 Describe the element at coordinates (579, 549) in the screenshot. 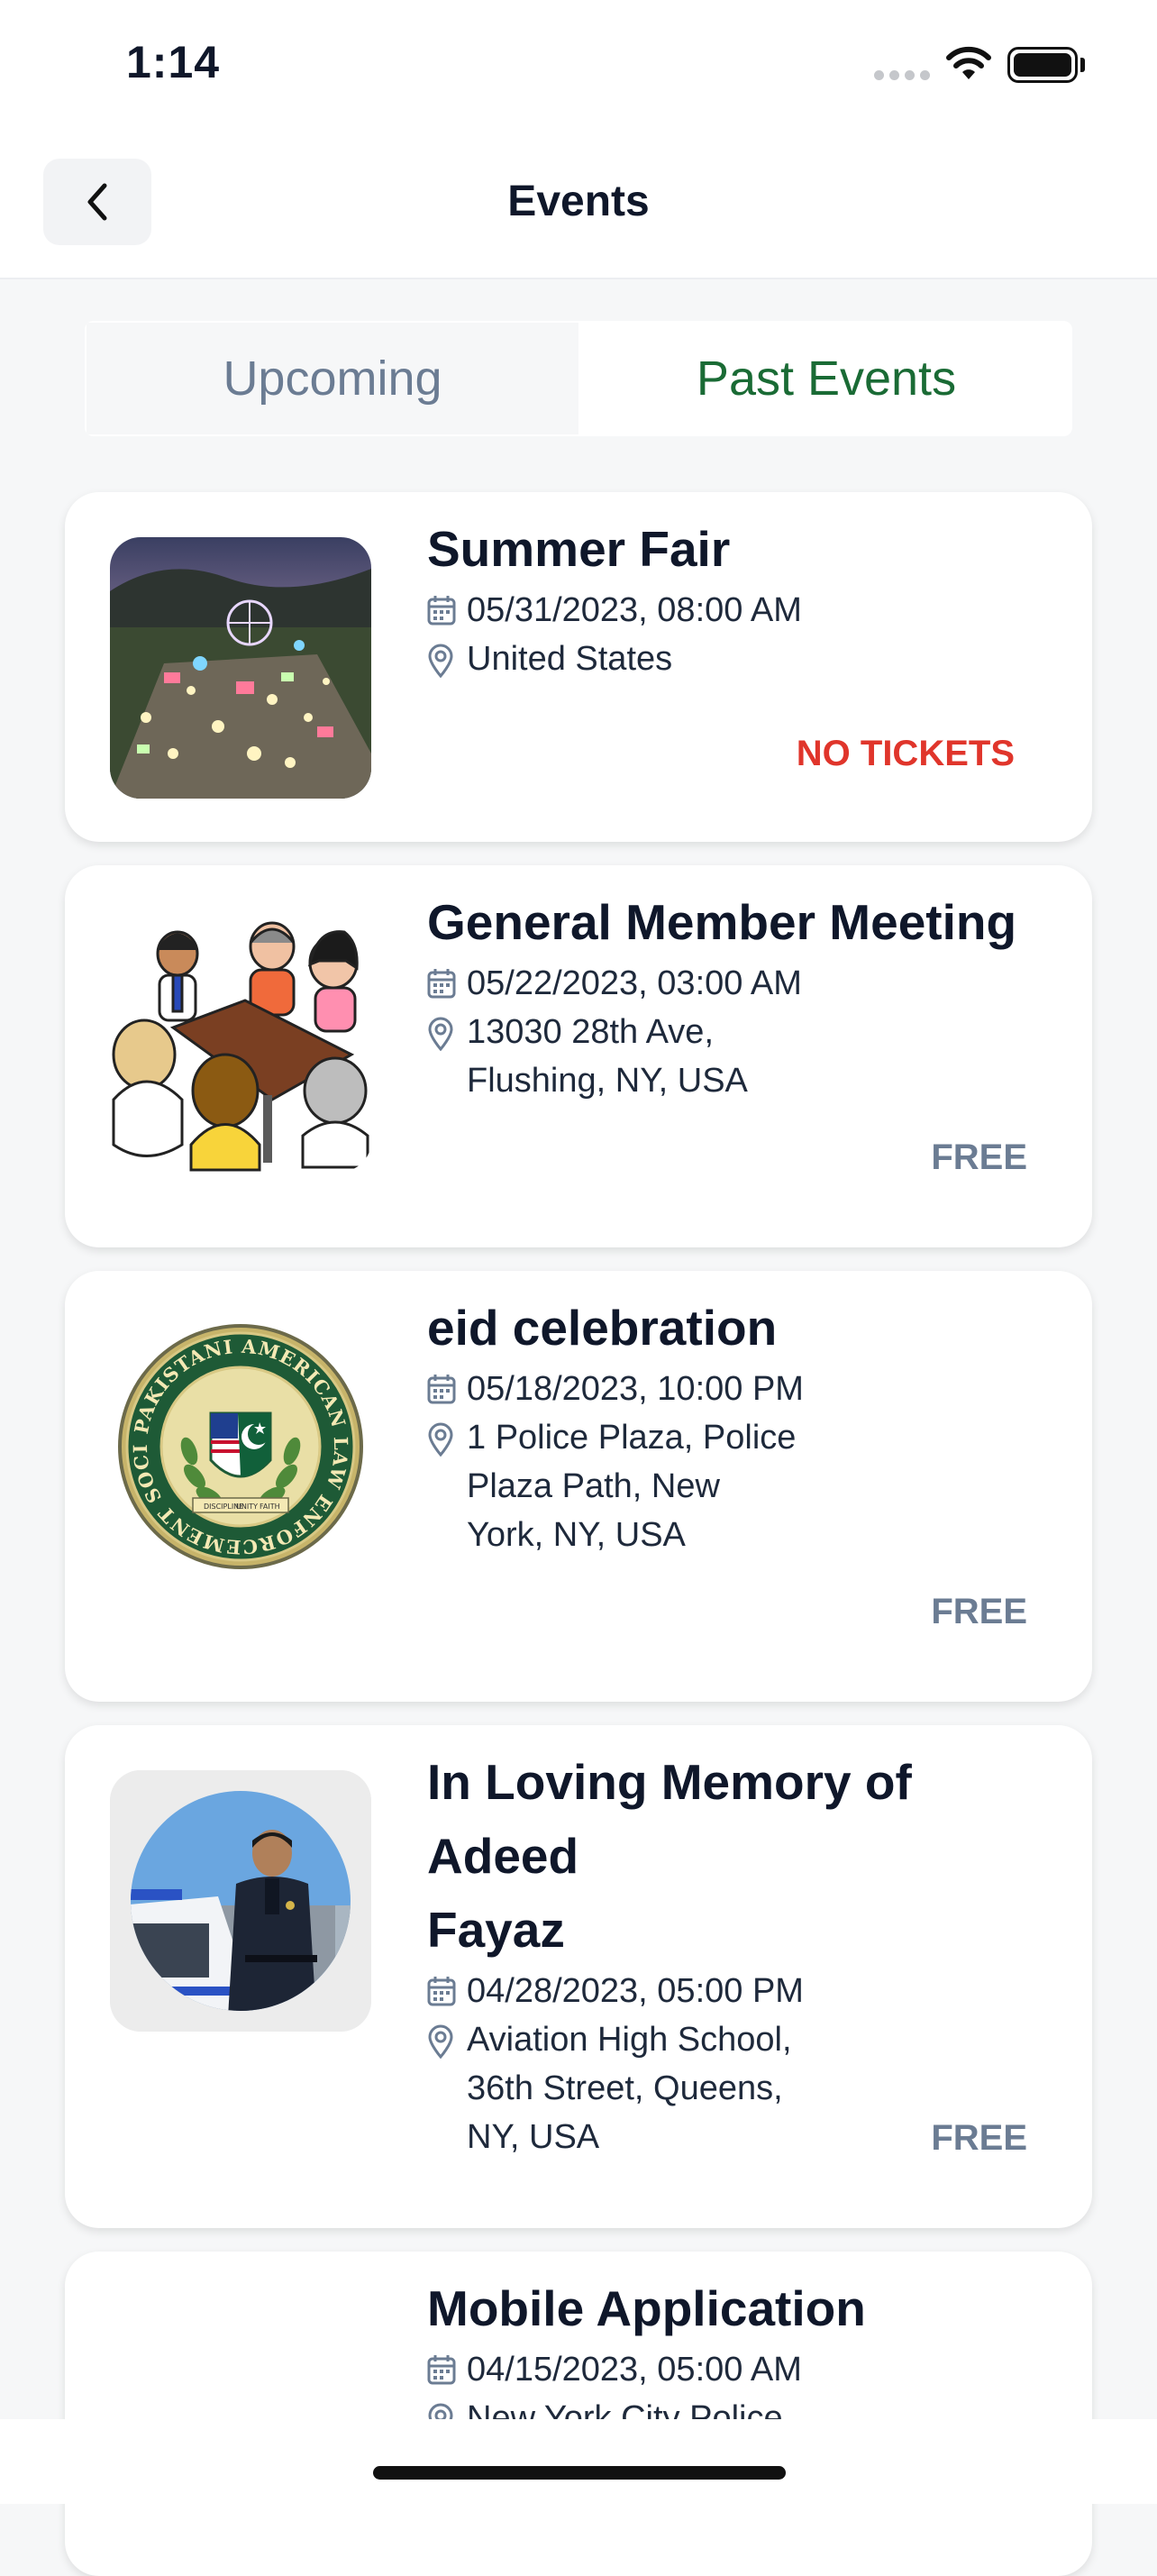

I see `event-title: Summer Fair` at that location.